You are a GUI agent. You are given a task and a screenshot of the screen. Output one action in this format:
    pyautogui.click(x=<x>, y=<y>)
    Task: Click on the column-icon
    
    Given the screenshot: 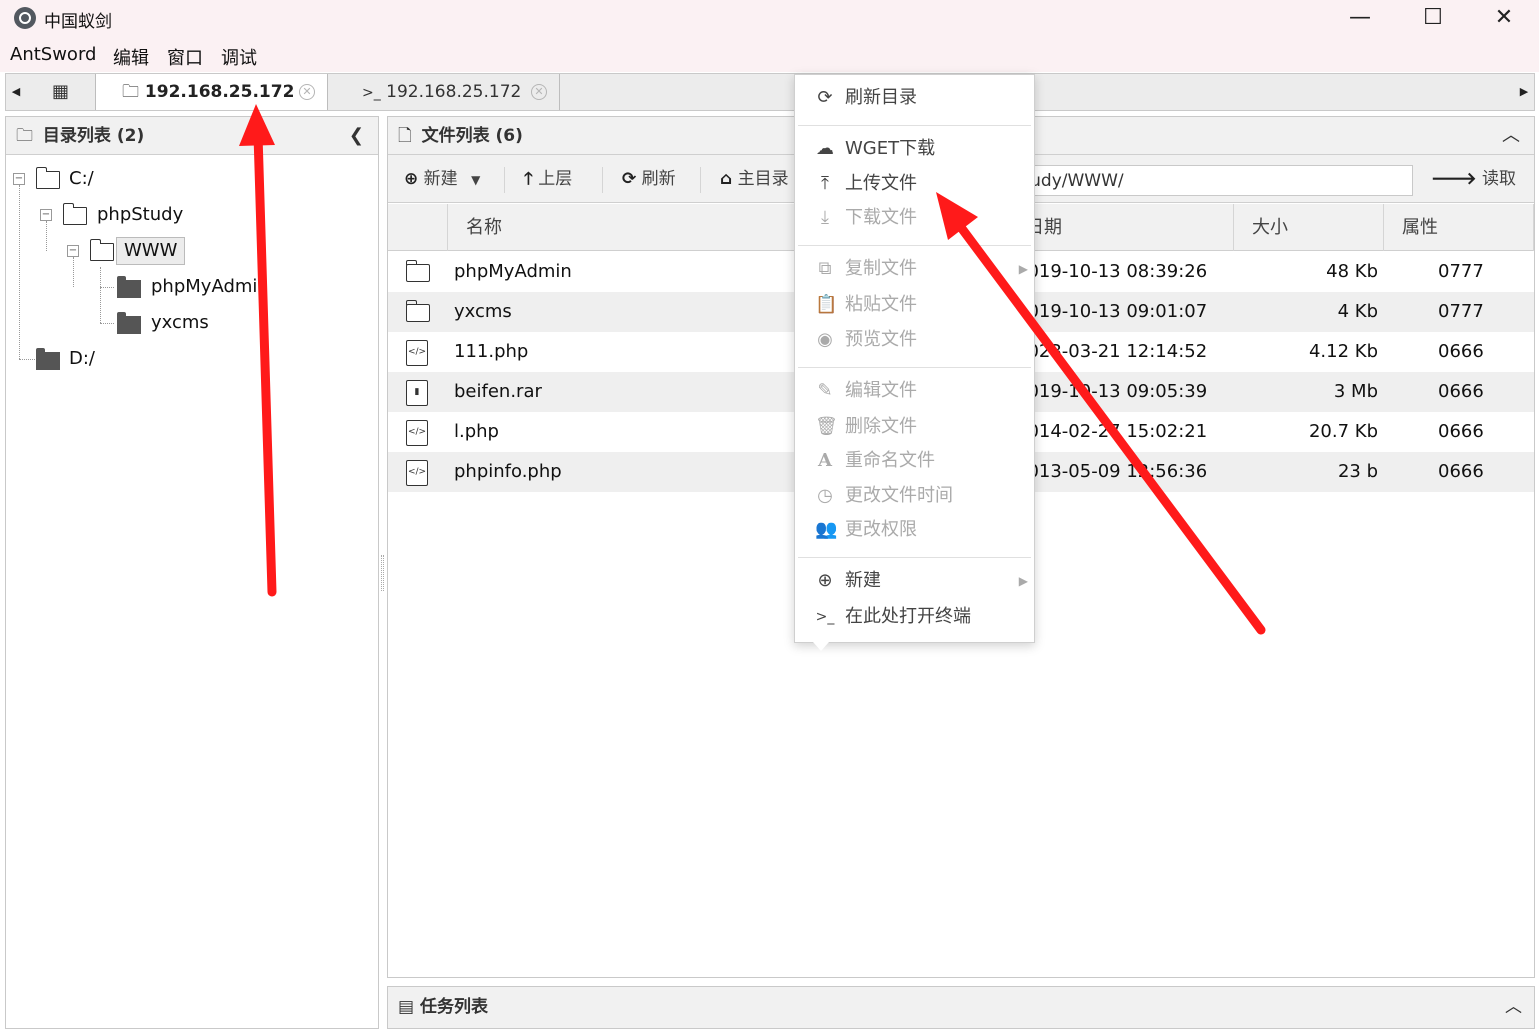 What is the action you would take?
    pyautogui.click(x=418, y=227)
    